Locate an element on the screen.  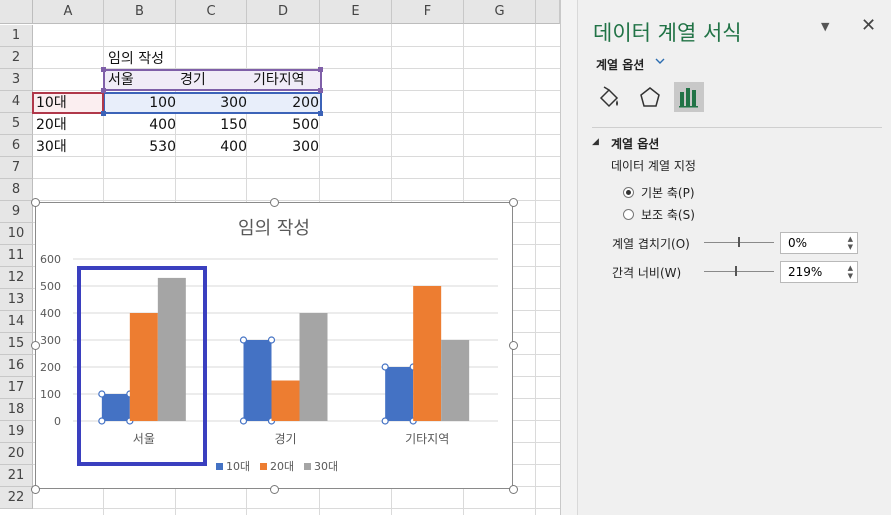
primary-axis-label: 기본 축(P) is located at coordinates (668, 192).